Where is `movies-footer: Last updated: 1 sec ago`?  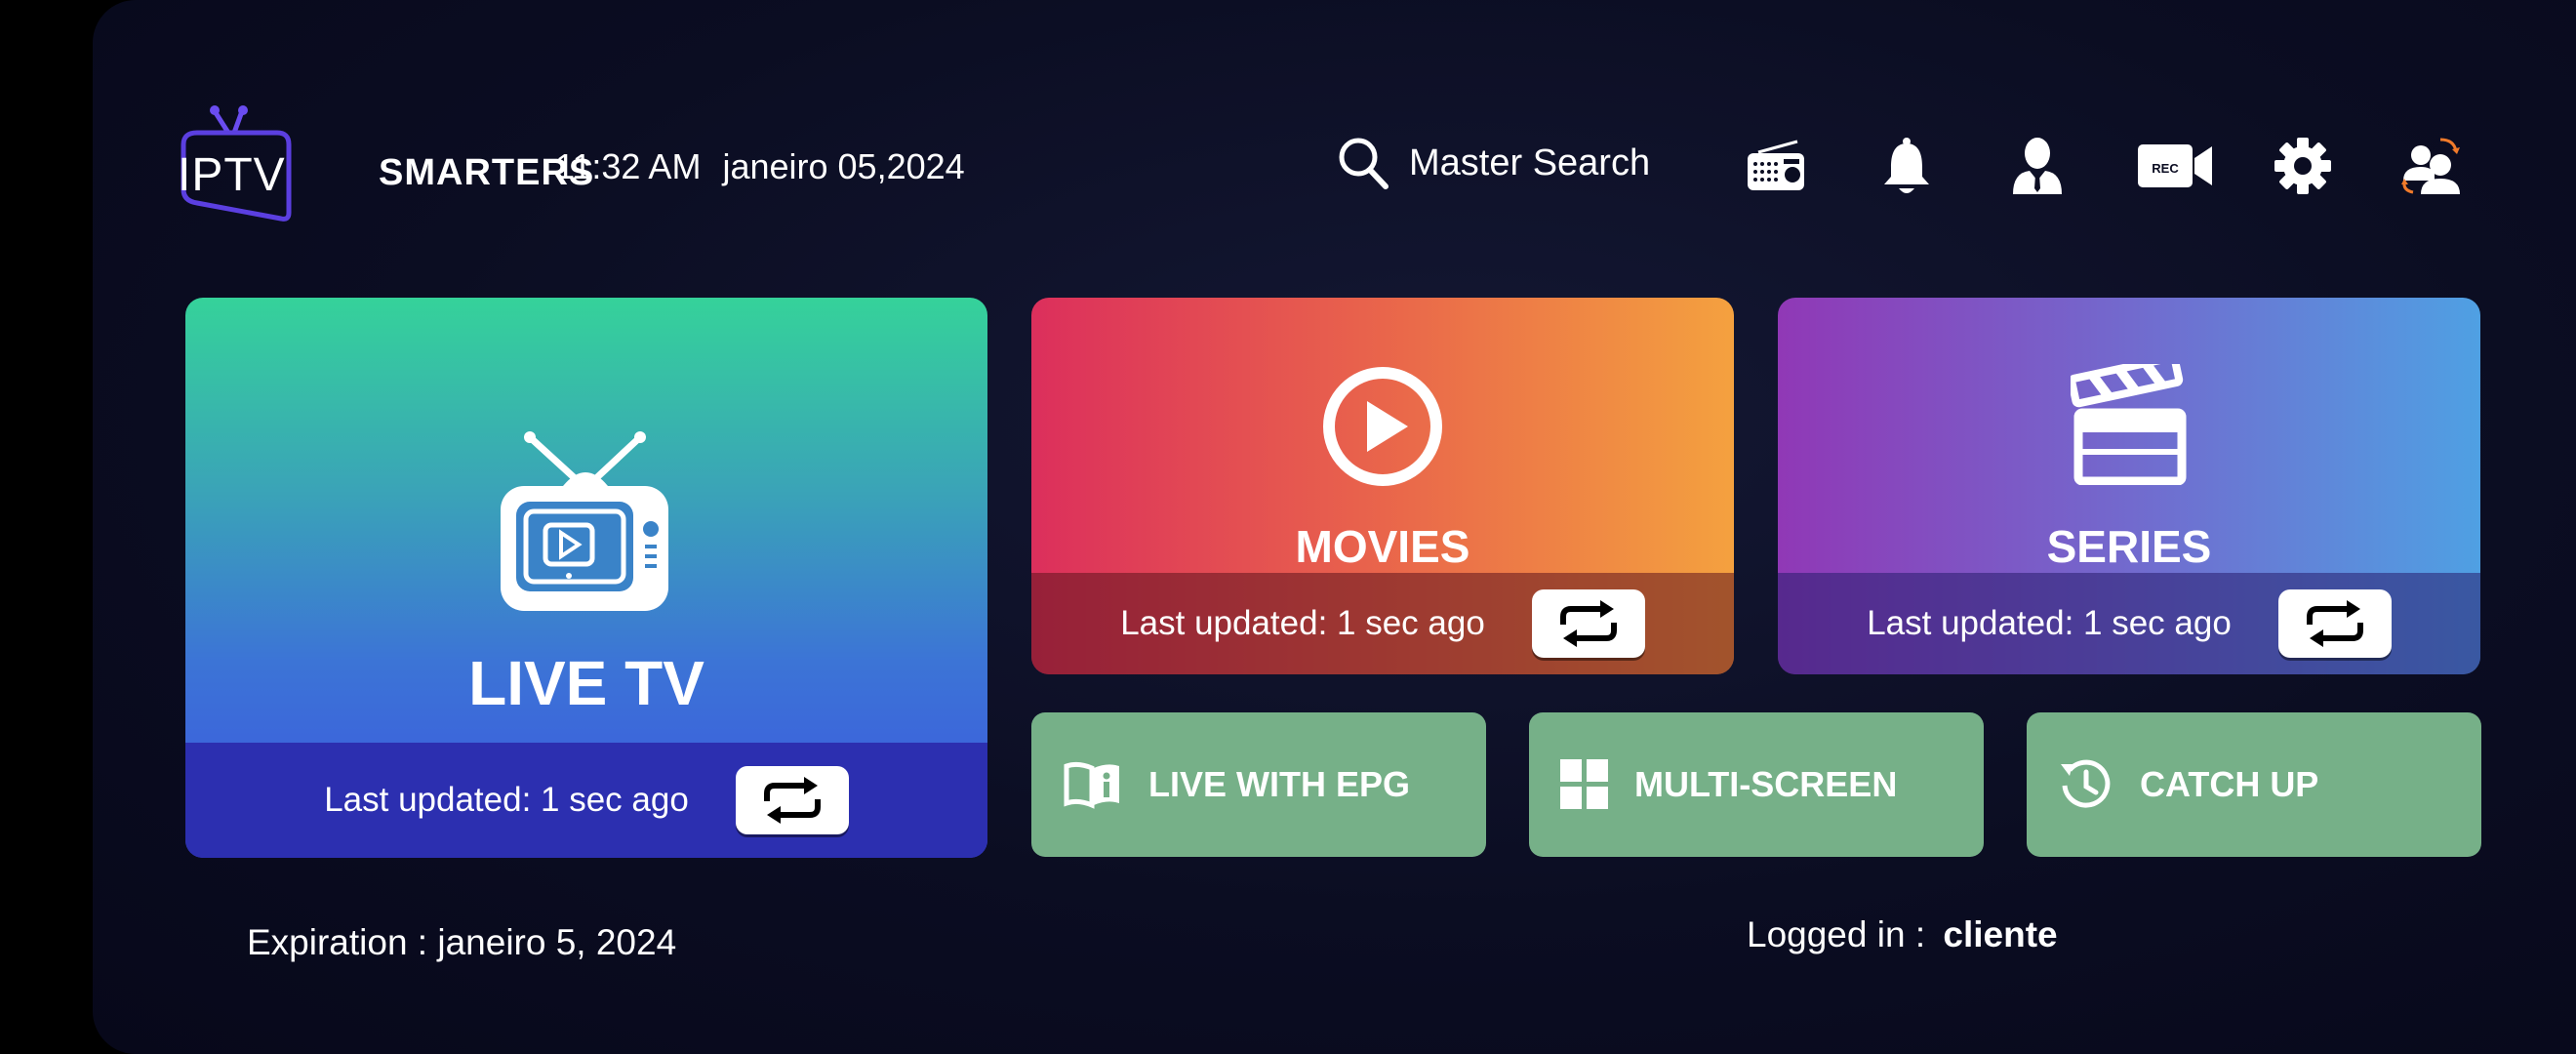
movies-footer: Last updated: 1 sec ago is located at coordinates (1382, 623).